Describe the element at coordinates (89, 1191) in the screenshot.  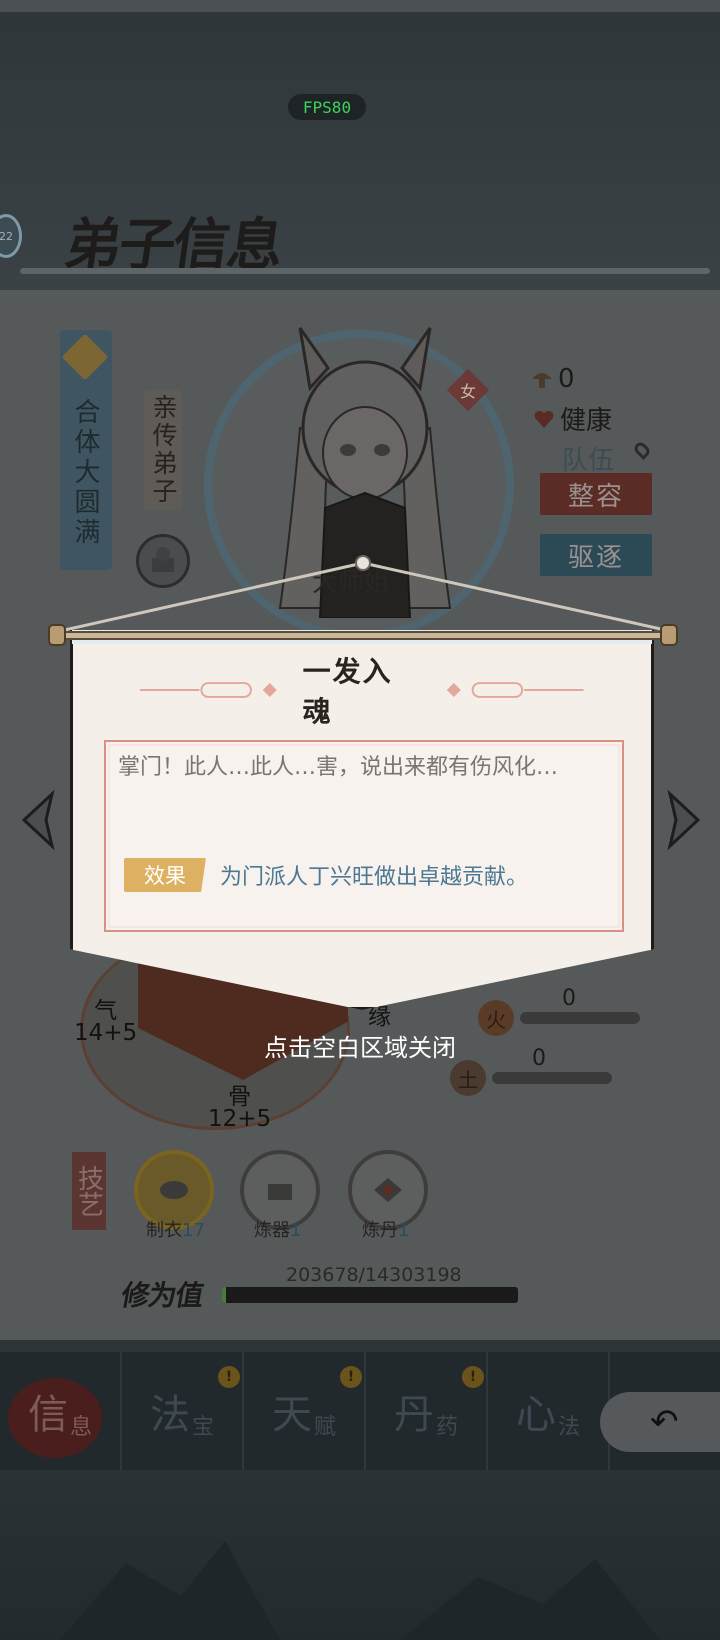
I see `skills-tag: 技艺` at that location.